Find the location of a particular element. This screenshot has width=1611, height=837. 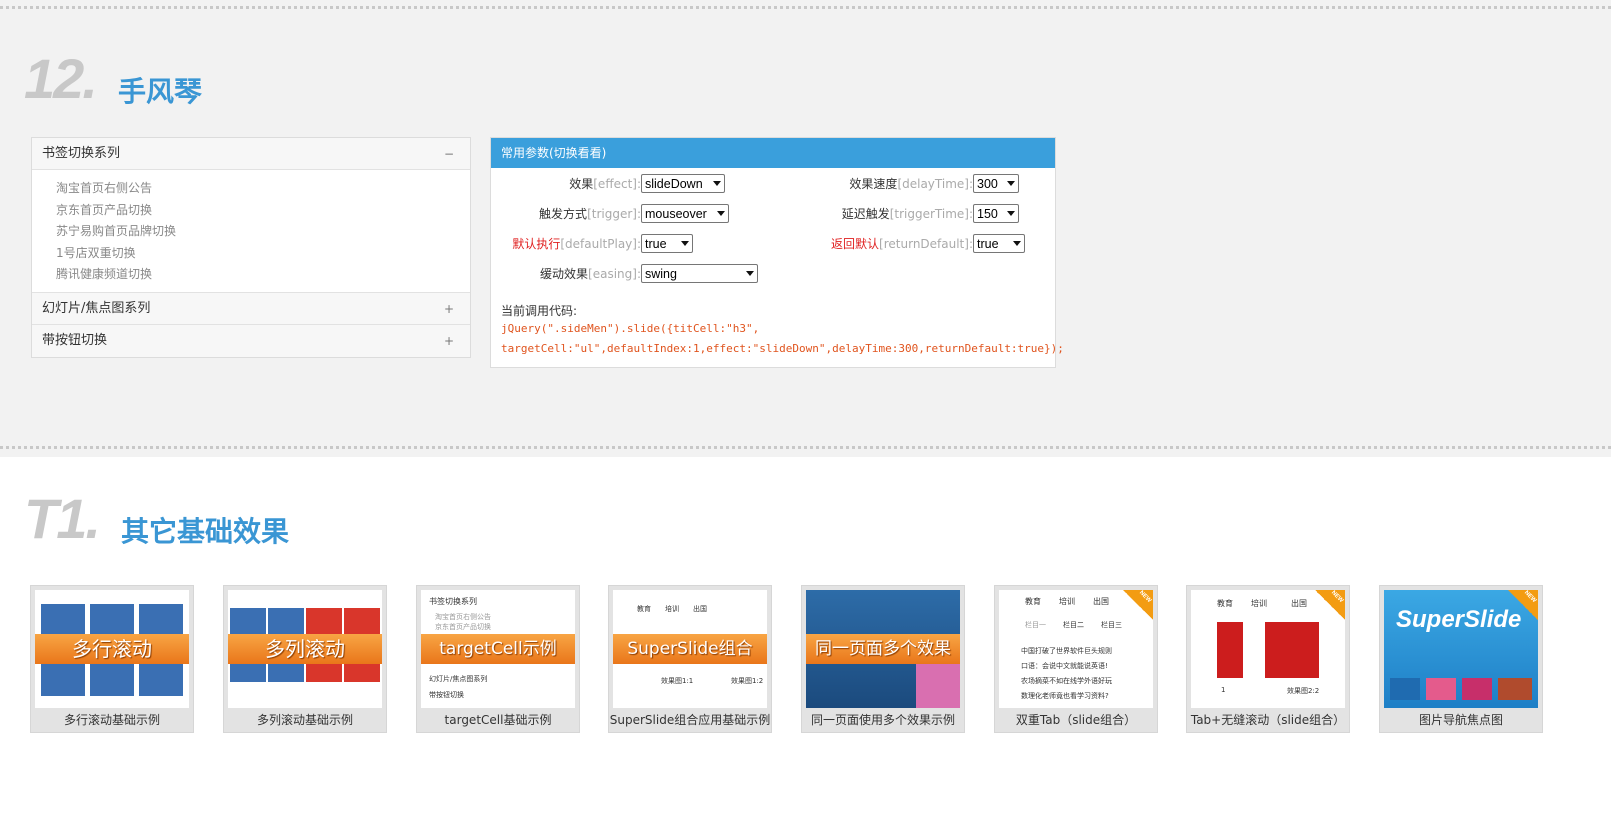

thumb-caption: 多行滚动基础示例 is located at coordinates (112, 719).